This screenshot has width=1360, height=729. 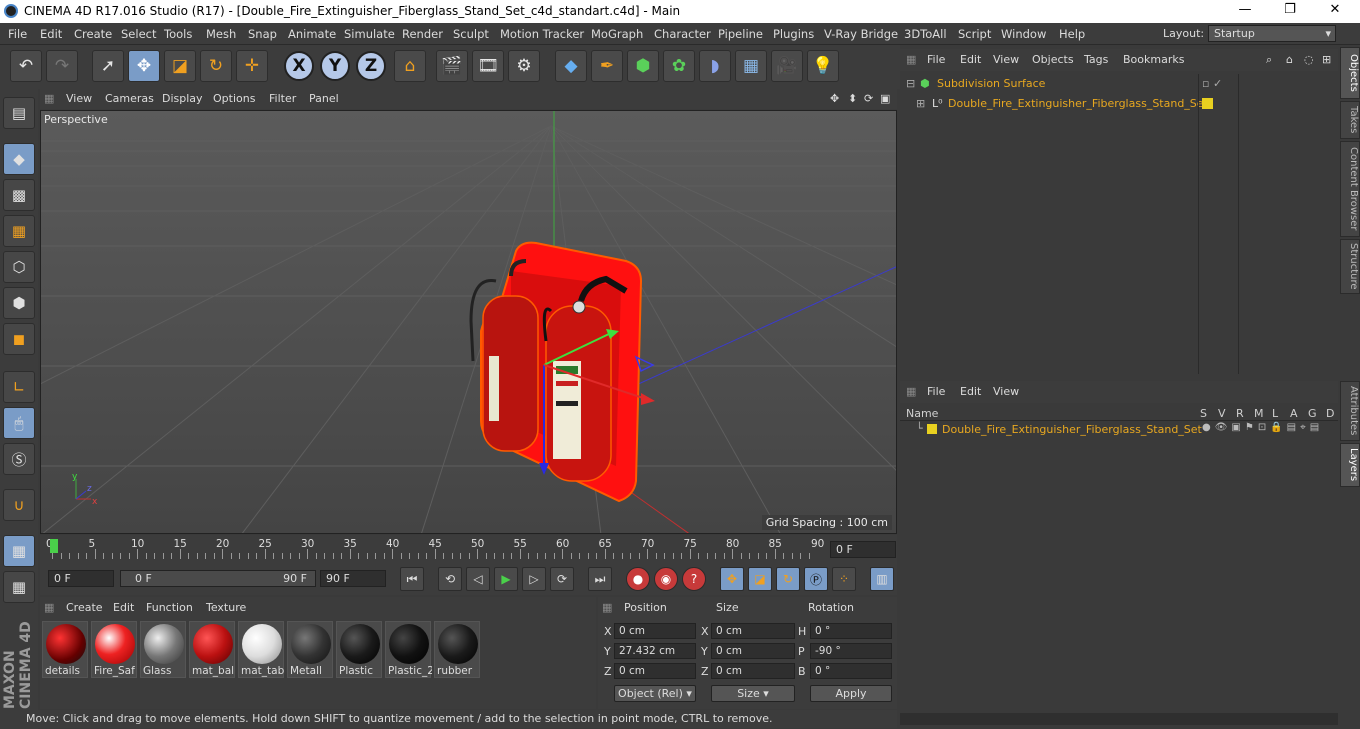 I want to click on expand-icon: ⊞, so click(x=920, y=103).